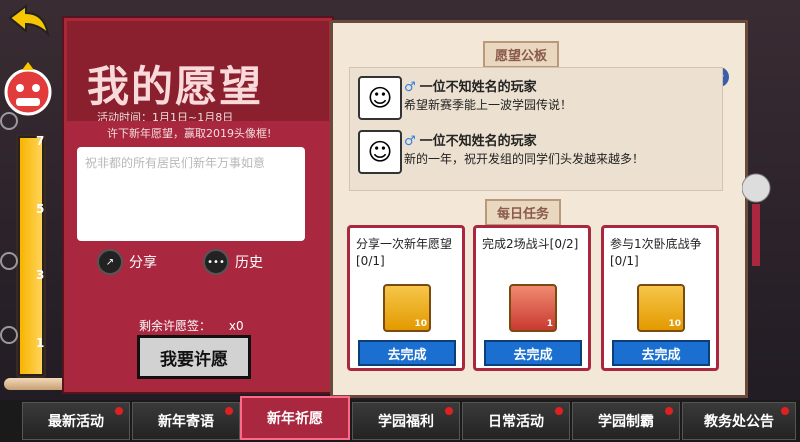  What do you see at coordinates (28, 24) in the screenshot?
I see `back-arrow-icon` at bounding box center [28, 24].